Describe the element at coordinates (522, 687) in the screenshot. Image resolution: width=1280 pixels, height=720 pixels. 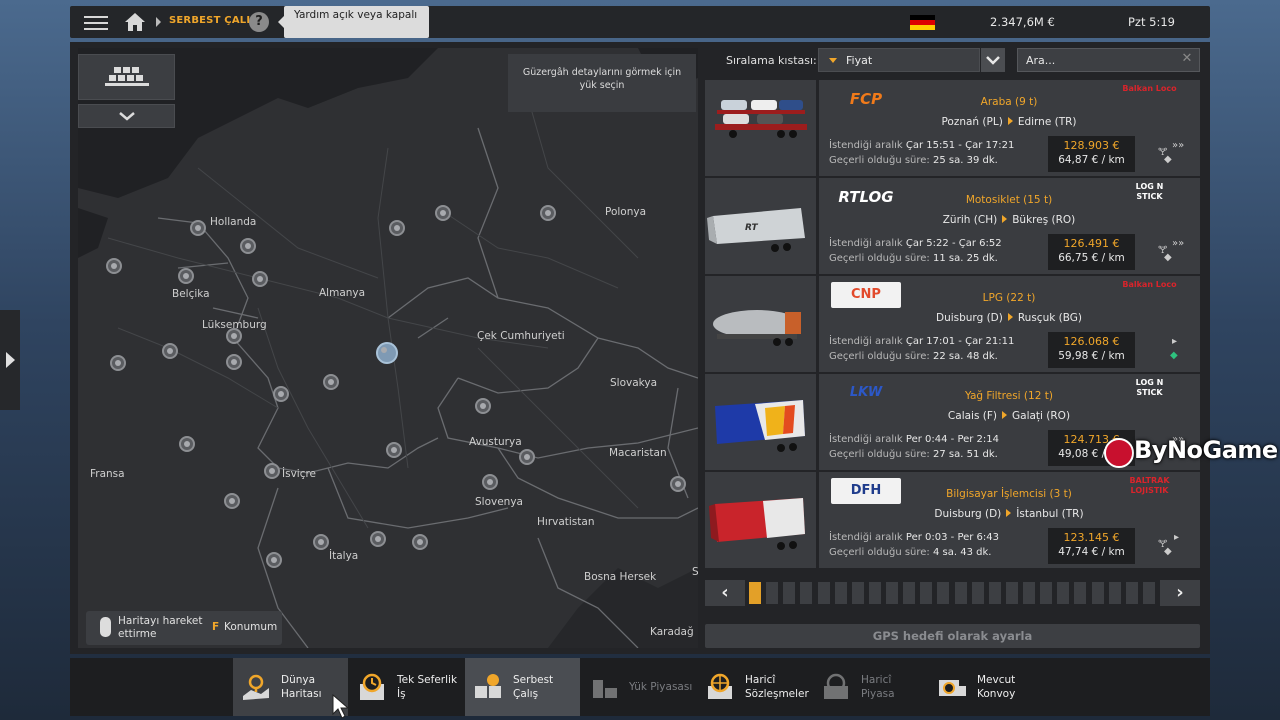
I see `nav-freight-market: Serbest Çalış` at that location.